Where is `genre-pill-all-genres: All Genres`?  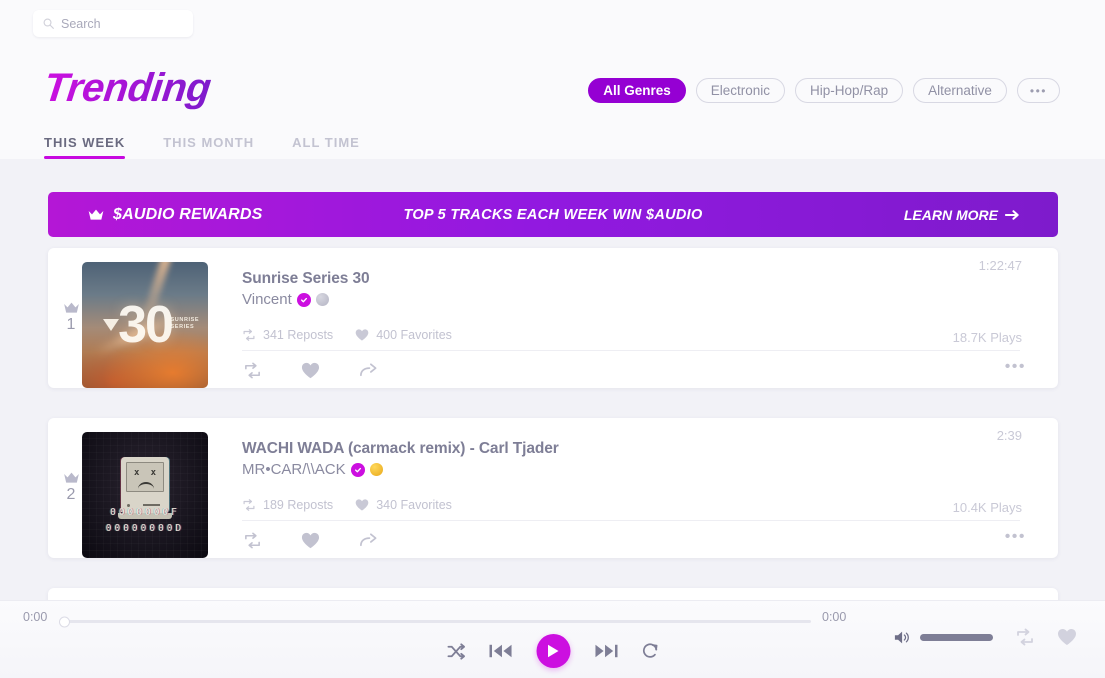
genre-pill-all-genres: All Genres is located at coordinates (637, 90).